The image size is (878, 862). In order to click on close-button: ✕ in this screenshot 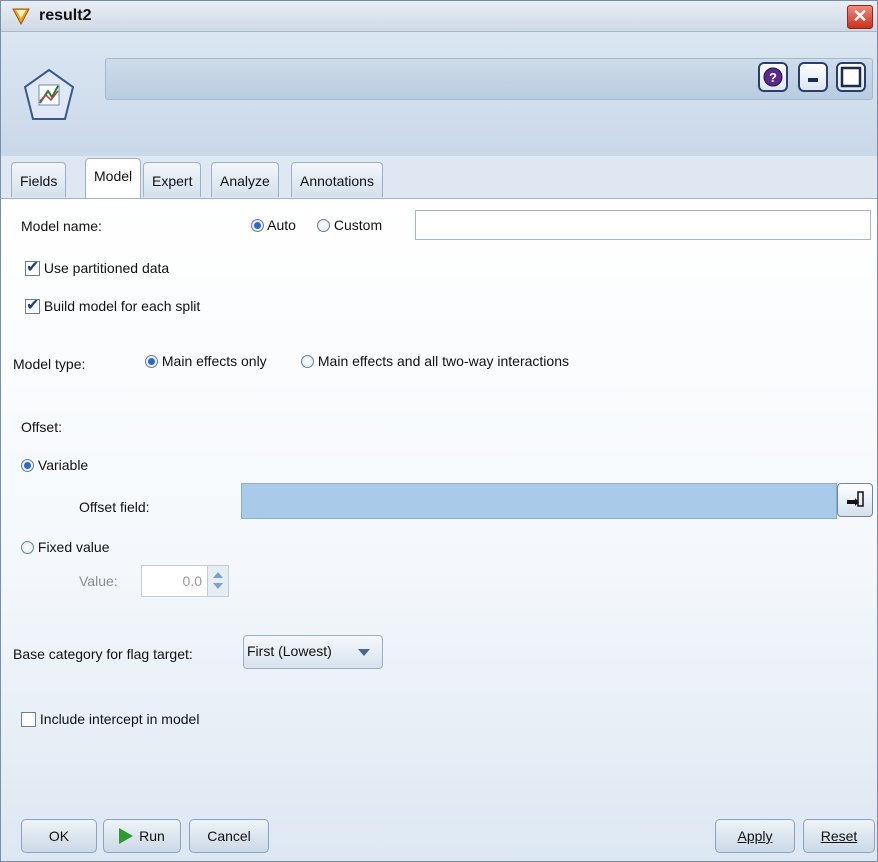, I will do `click(860, 17)`.